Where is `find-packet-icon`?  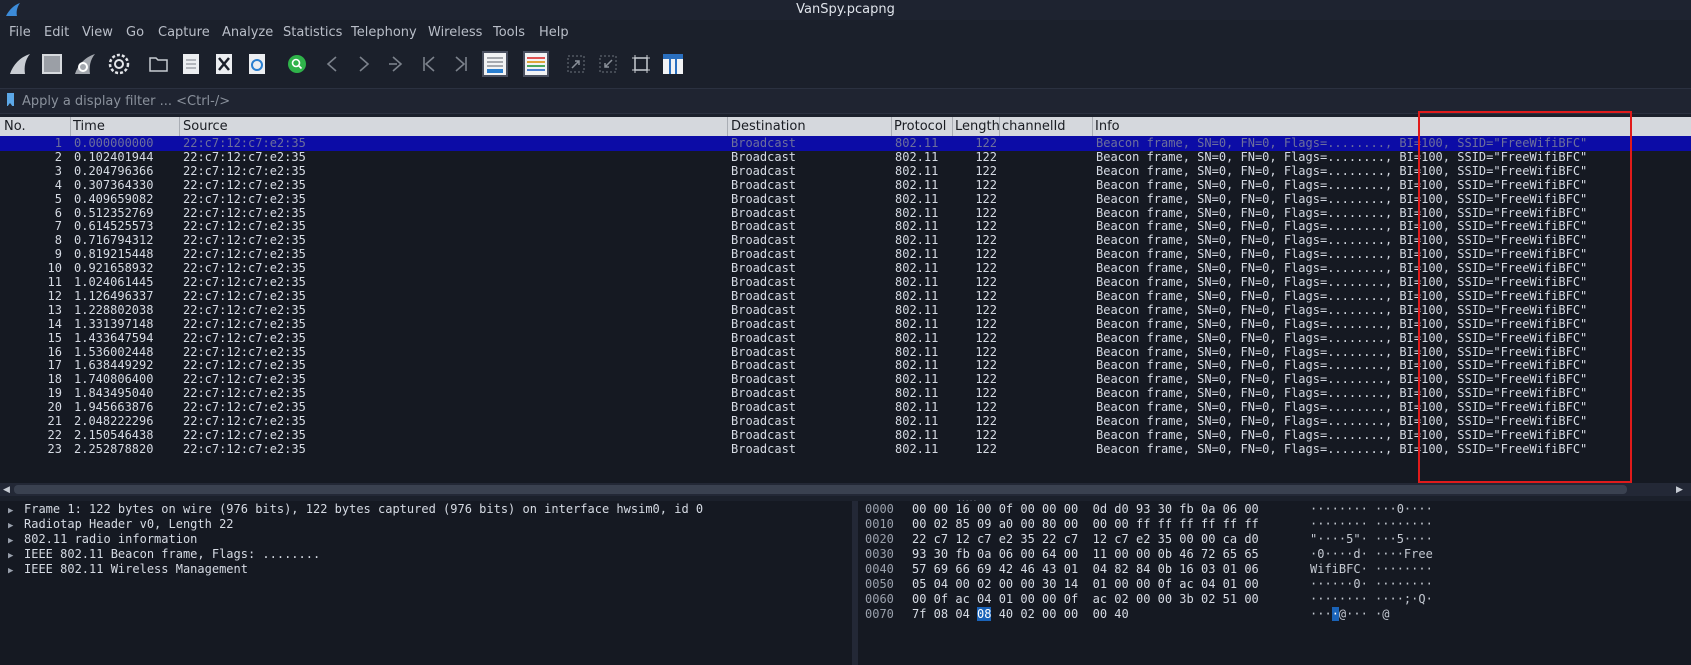 find-packet-icon is located at coordinates (297, 64).